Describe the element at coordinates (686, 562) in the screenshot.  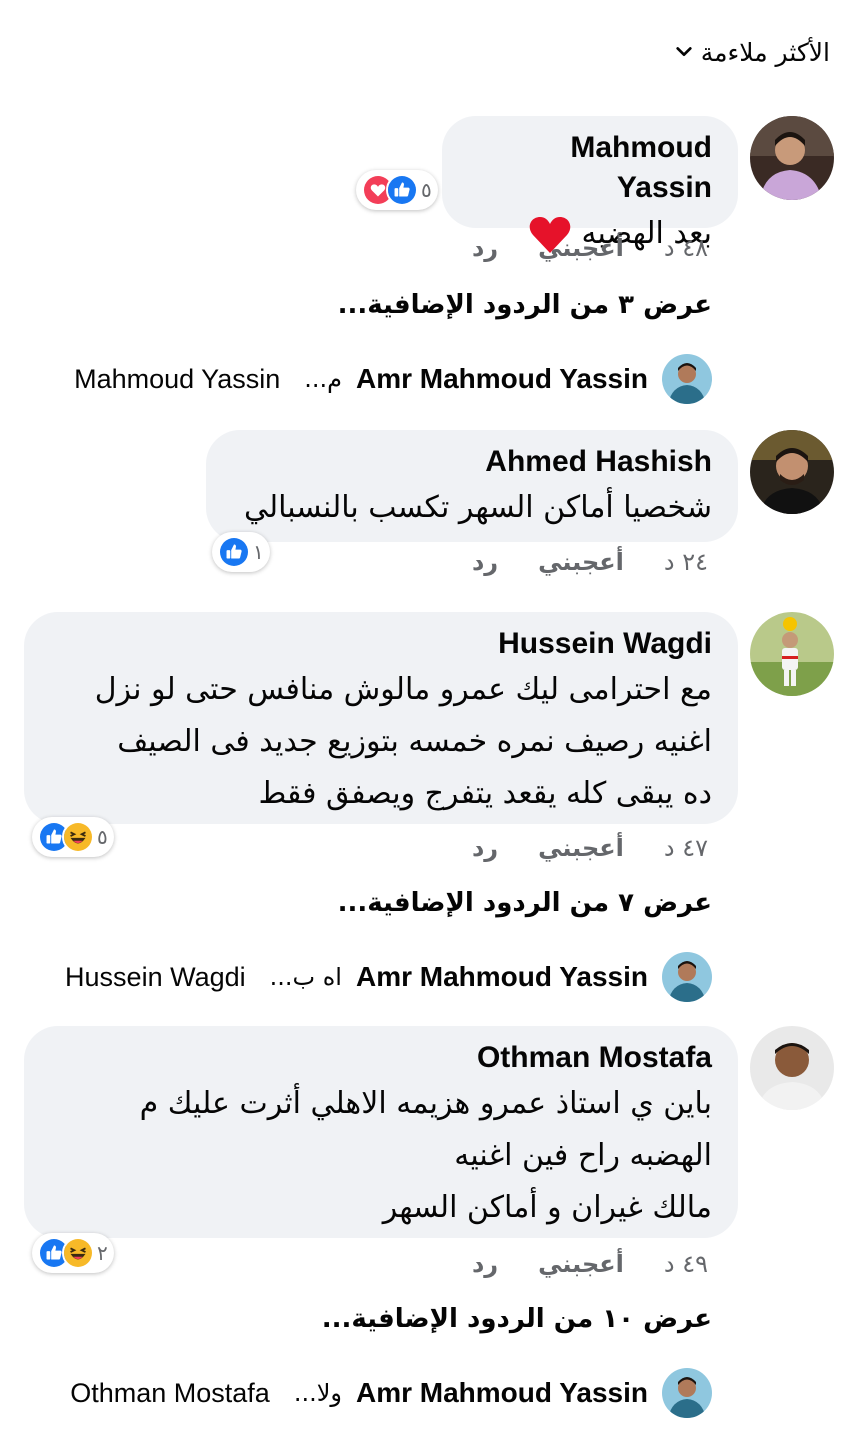
I see `comment-time: ٢٤ د` at that location.